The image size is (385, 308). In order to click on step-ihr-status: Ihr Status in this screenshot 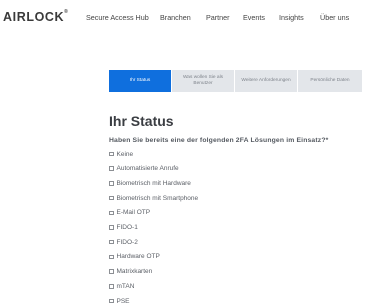, I will do `click(140, 81)`.